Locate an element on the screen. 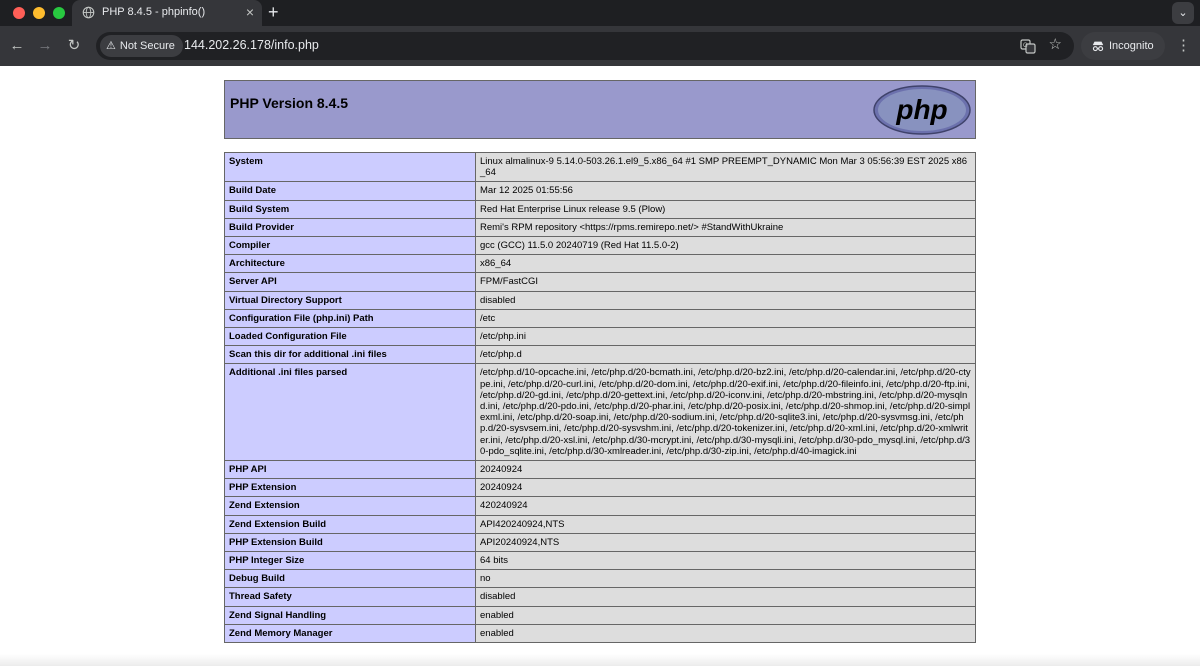 The height and width of the screenshot is (666, 1200). chevron-down-icon: ⌄ is located at coordinates (1183, 13).